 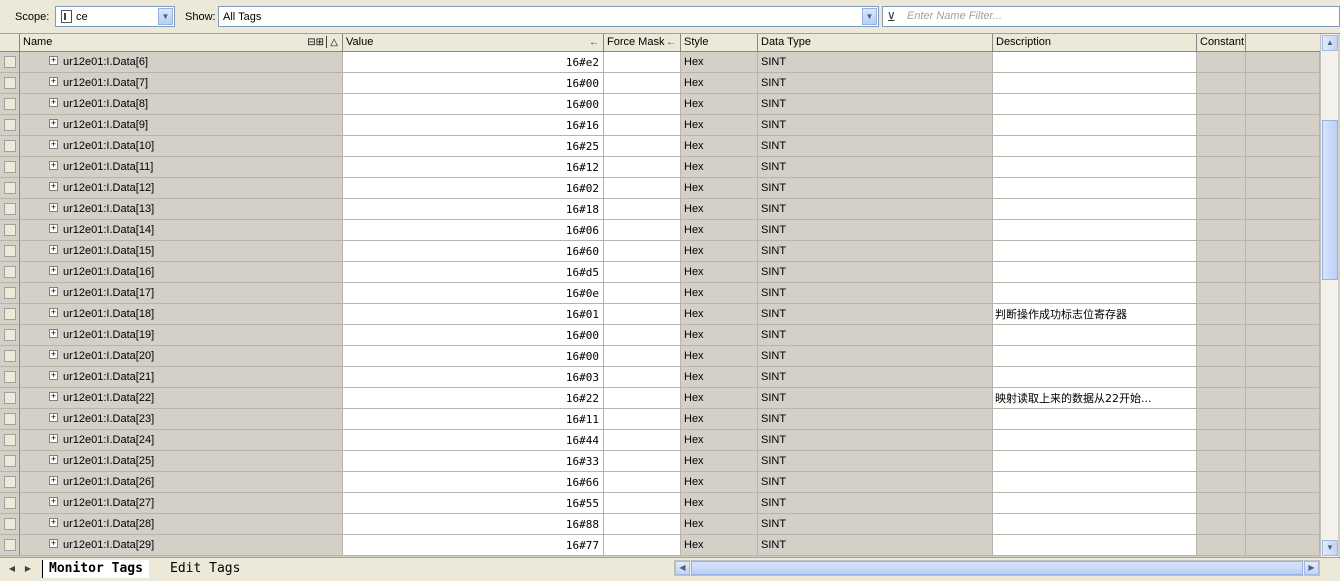 What do you see at coordinates (473, 545) in the screenshot?
I see `tag-value-cell: 16#77` at bounding box center [473, 545].